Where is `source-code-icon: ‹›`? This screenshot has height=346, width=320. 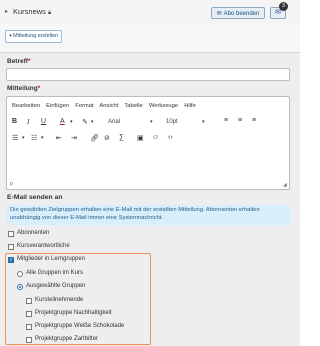 source-code-icon: ‹› is located at coordinates (170, 137).